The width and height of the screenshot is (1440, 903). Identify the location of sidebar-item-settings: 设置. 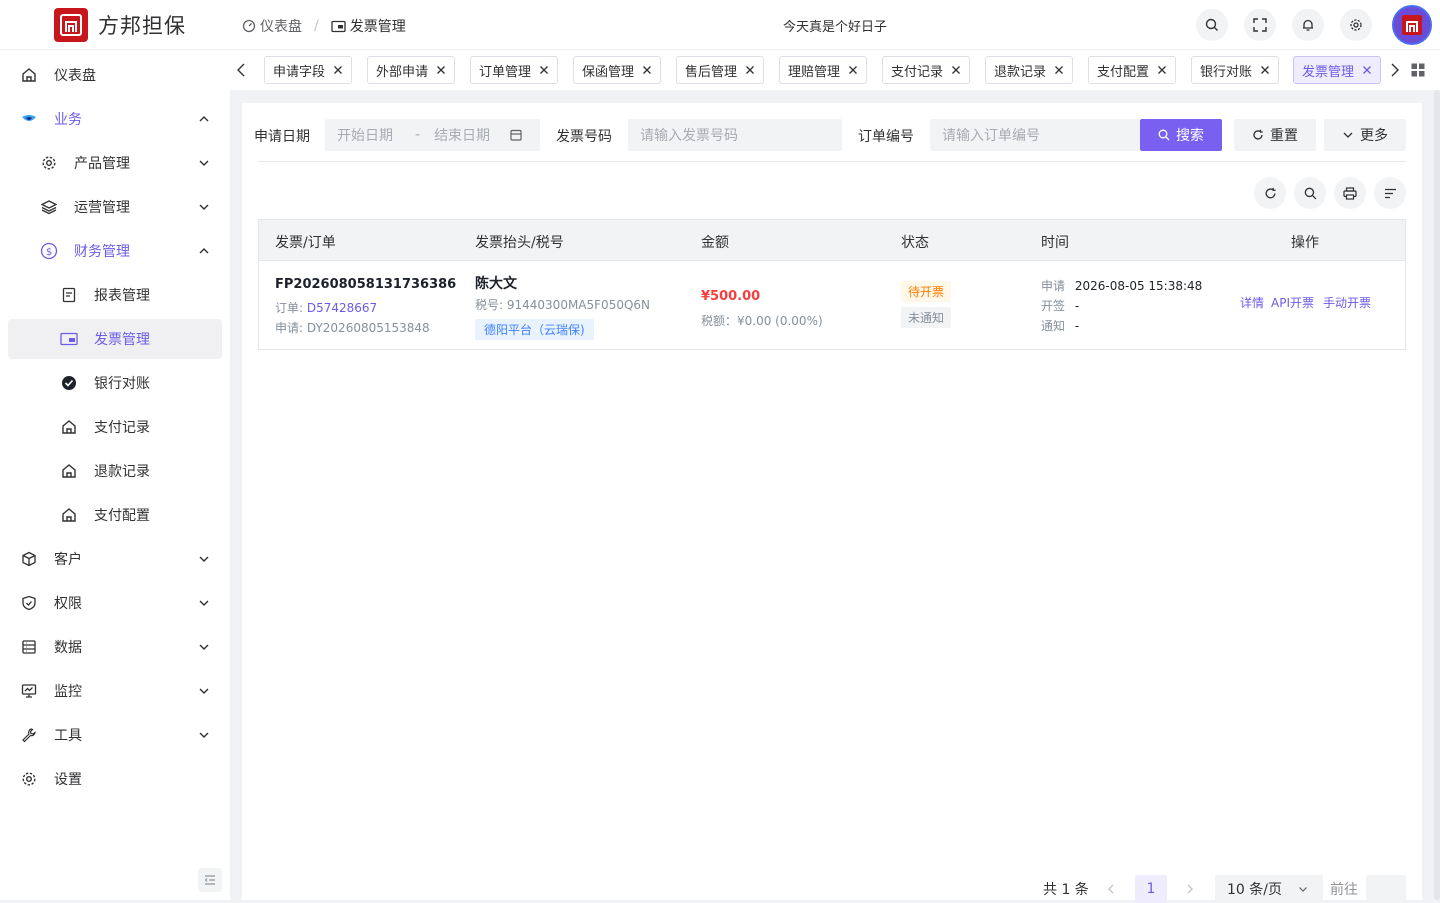
(115, 779).